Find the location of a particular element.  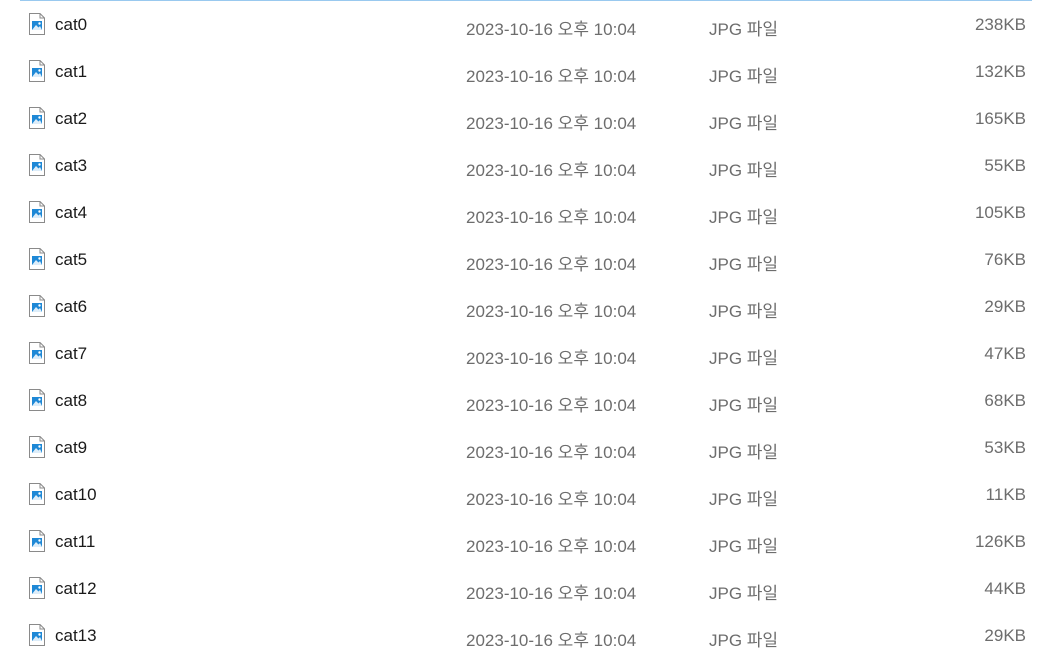

file-name: cat6 is located at coordinates (71, 306).